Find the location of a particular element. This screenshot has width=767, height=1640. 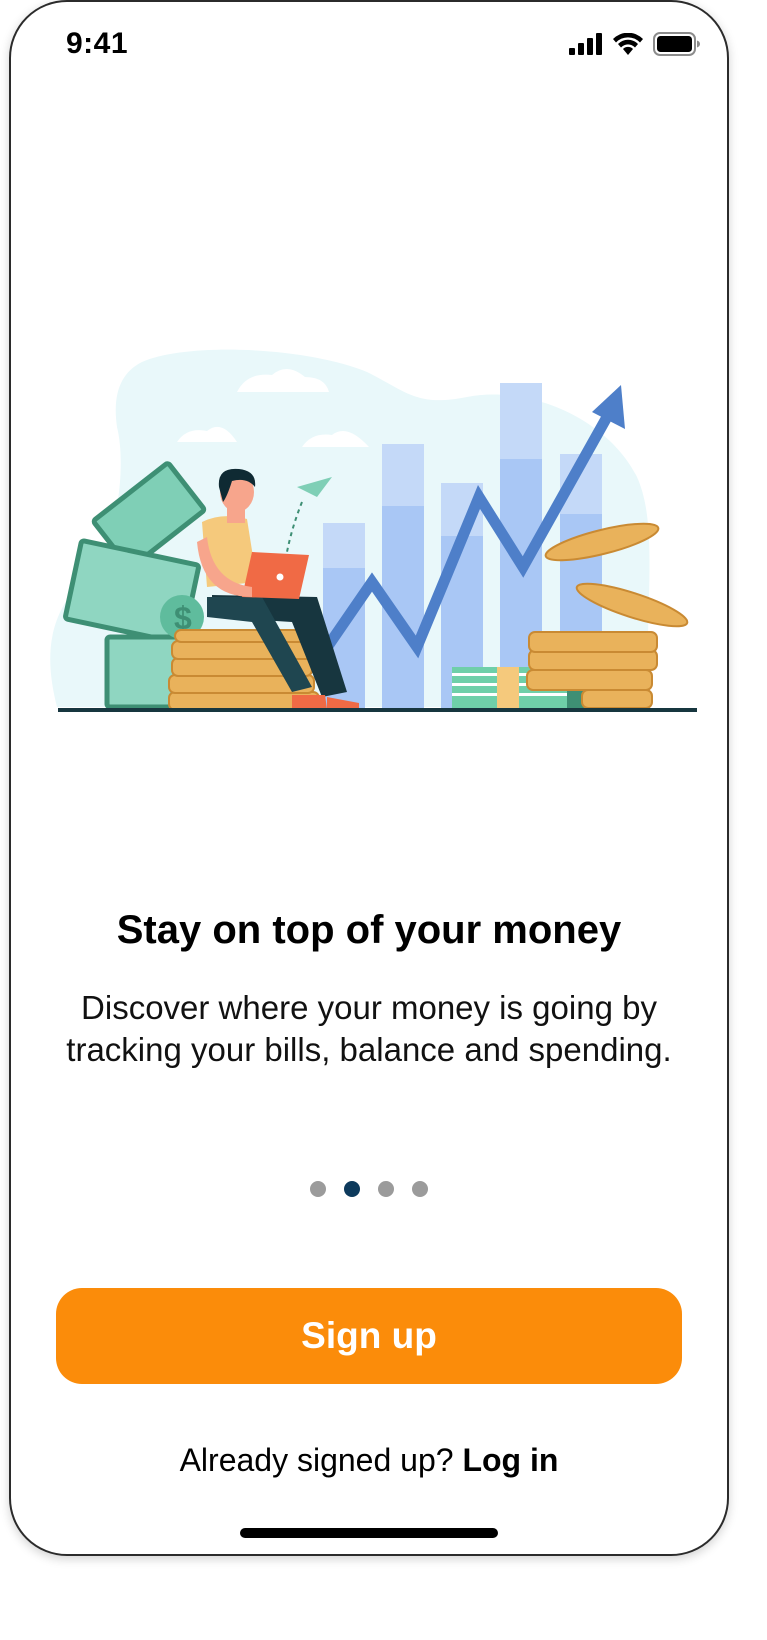

signal-bars-icon is located at coordinates (585, 44).